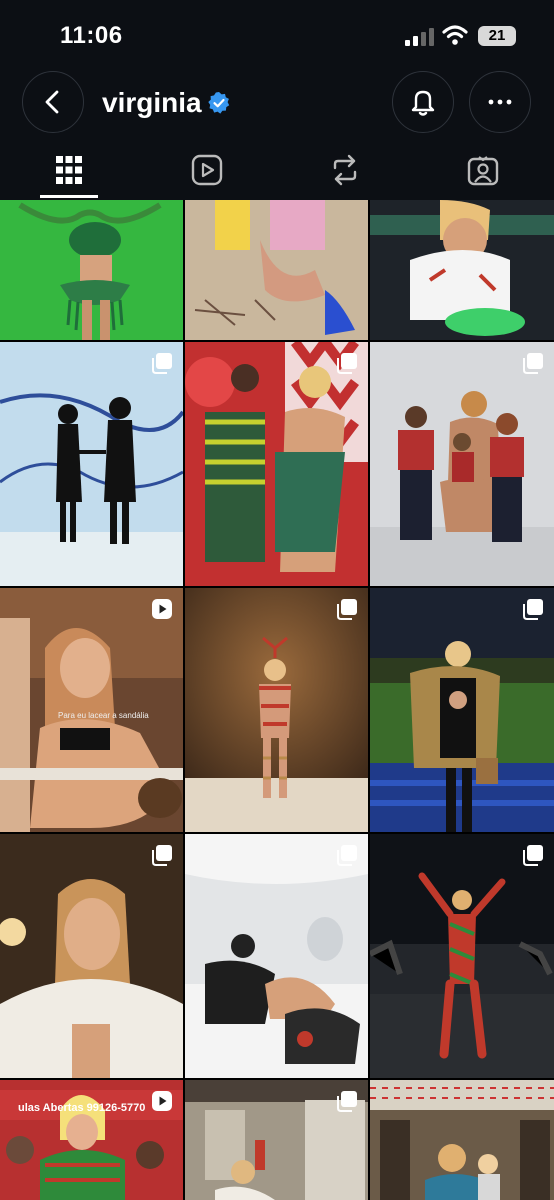 The width and height of the screenshot is (554, 1200). I want to click on status-bar: 11:06 21, so click(277, 35).